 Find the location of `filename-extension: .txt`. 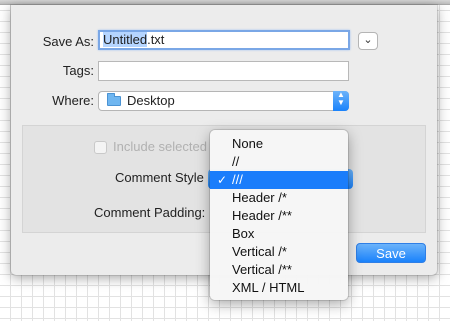

filename-extension: .txt is located at coordinates (156, 39).